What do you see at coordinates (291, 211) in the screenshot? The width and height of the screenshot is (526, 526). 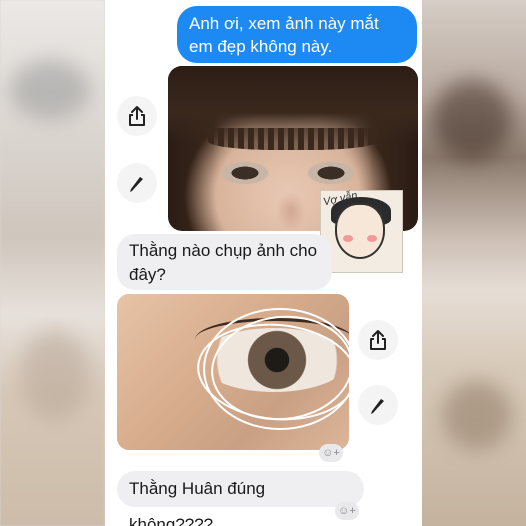 I see `nose-shade` at bounding box center [291, 211].